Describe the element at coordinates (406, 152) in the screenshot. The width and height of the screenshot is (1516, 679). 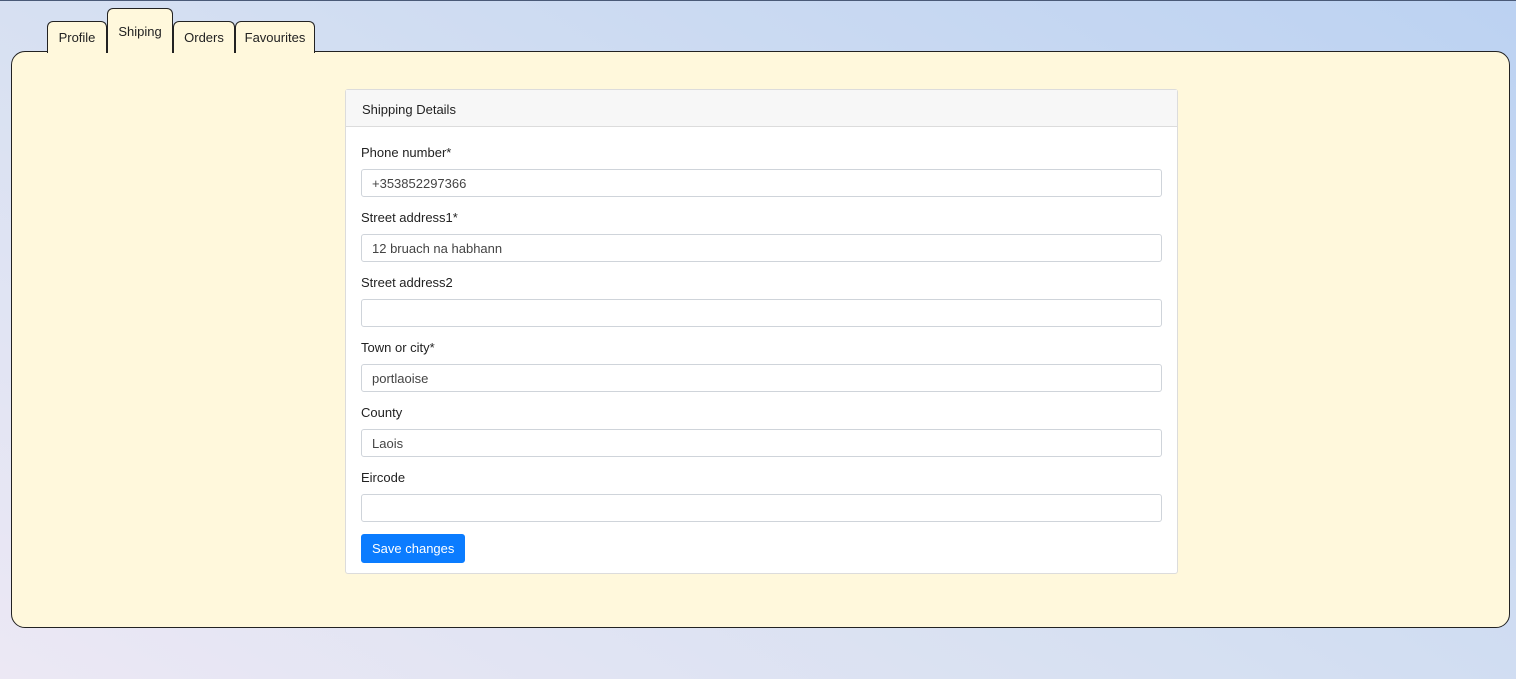
I see `phone-label: Phone number*` at that location.